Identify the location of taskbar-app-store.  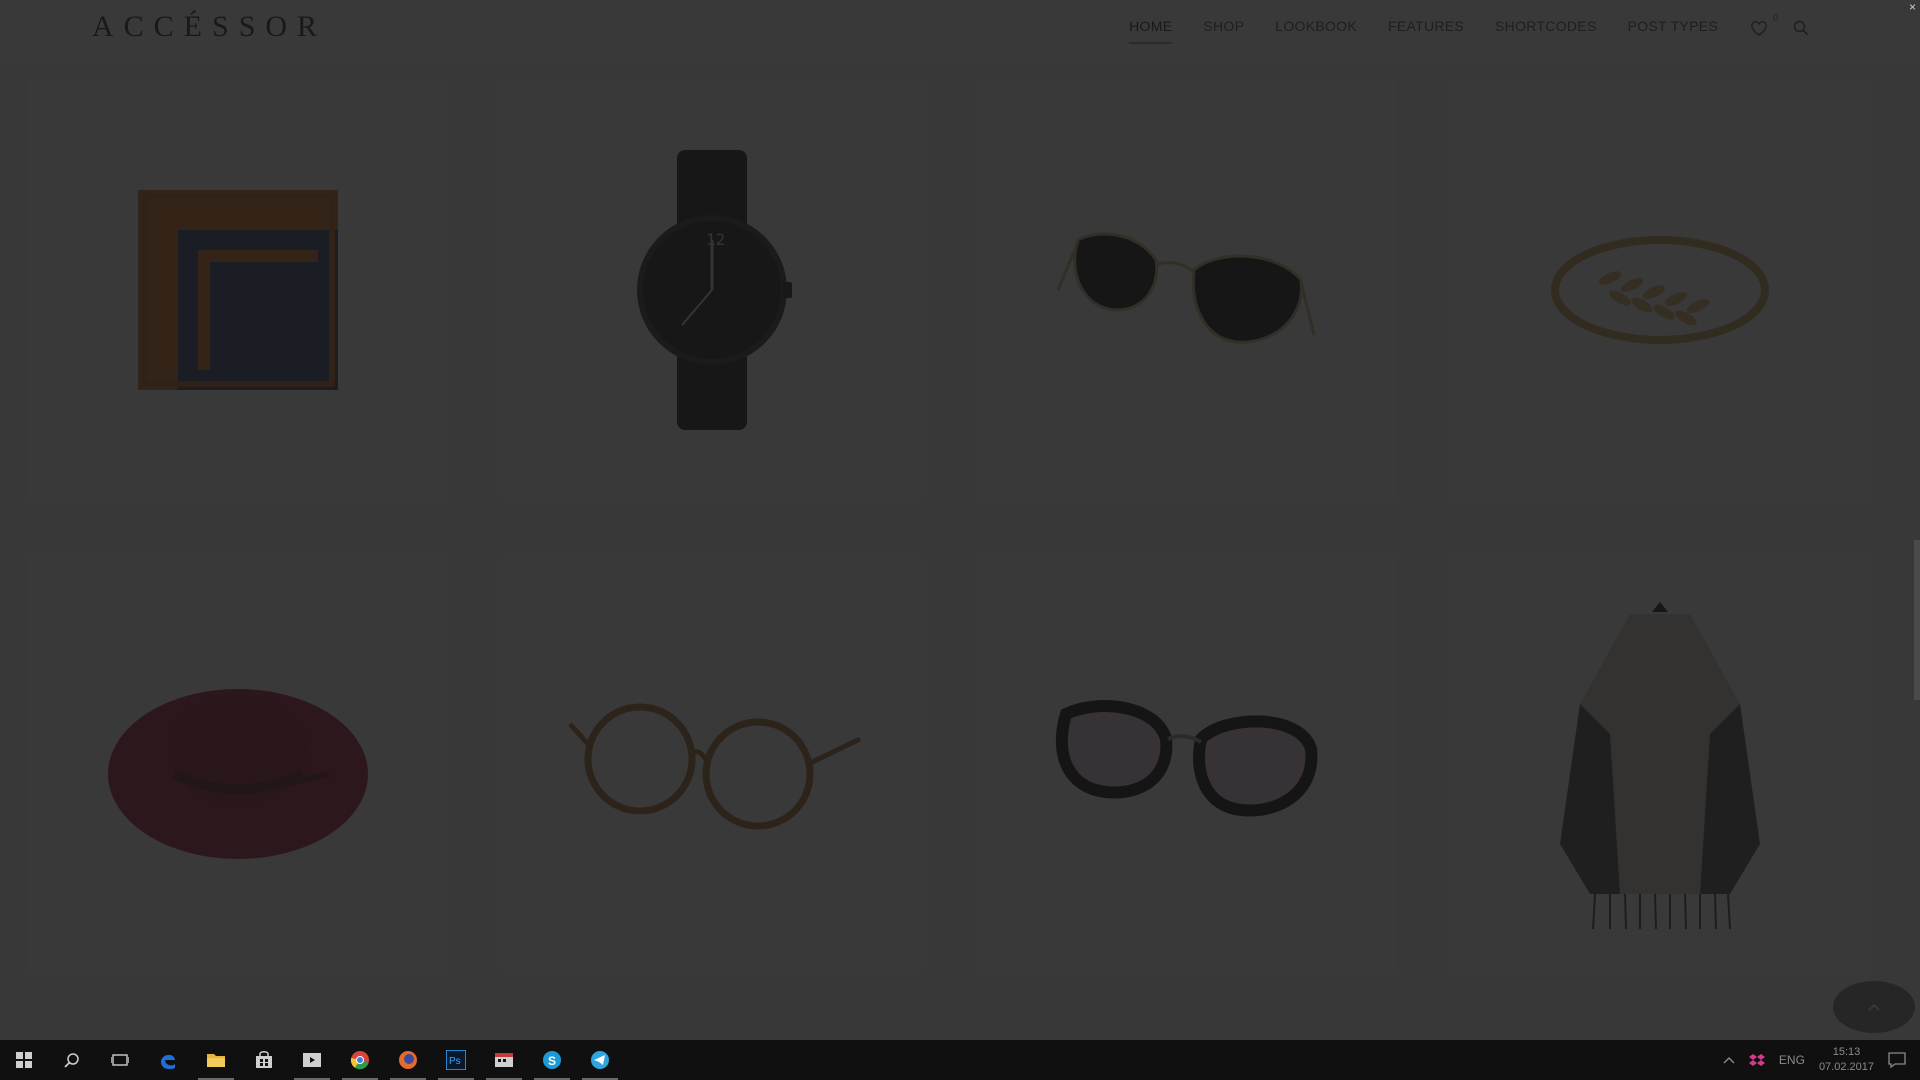
(264, 1060).